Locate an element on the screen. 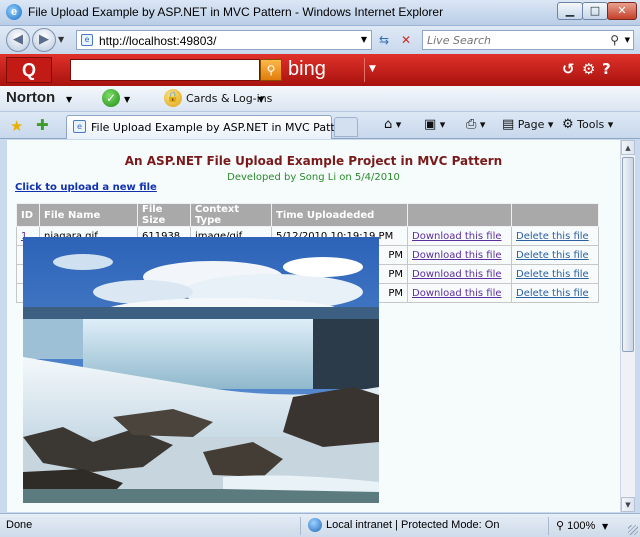 The image size is (640, 537). norton-toolbar: Norton ▼ ✓ ▼ 🔒 Cards & Log-ins ▼ is located at coordinates (320, 99).